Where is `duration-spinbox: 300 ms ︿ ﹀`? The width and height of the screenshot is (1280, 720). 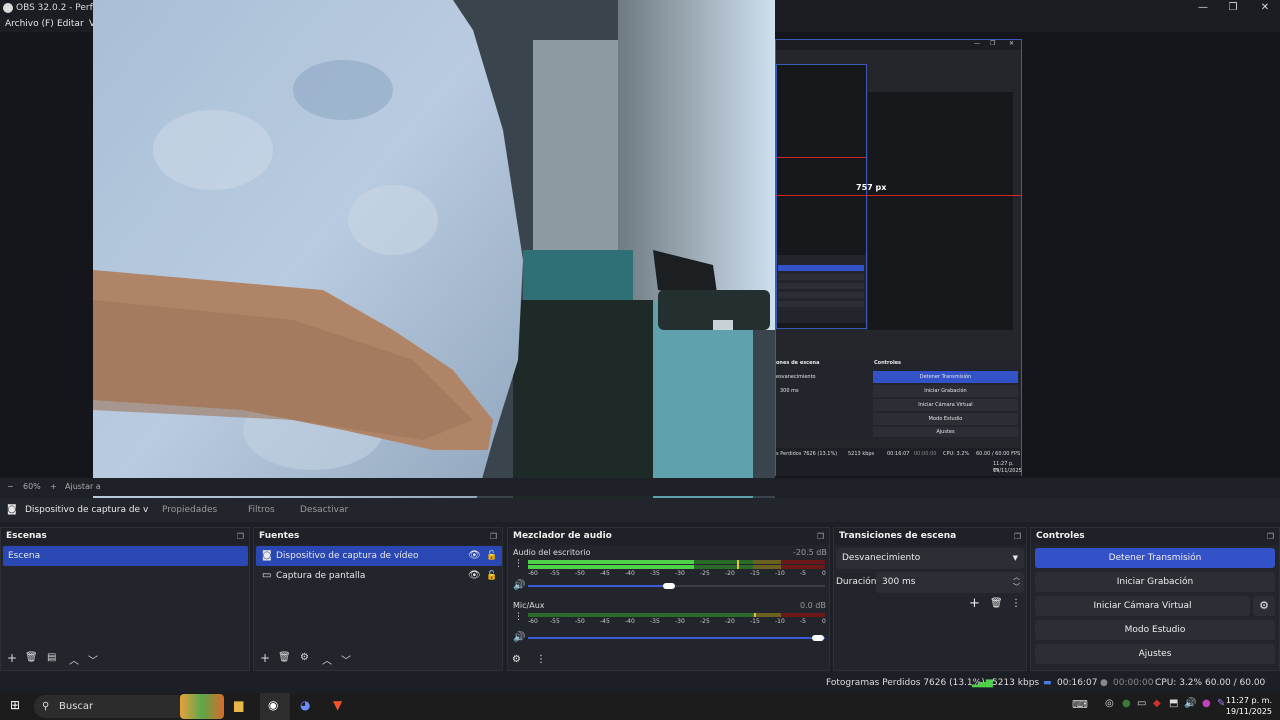
duration-spinbox: 300 ms ︿ ﹀ is located at coordinates (950, 582).